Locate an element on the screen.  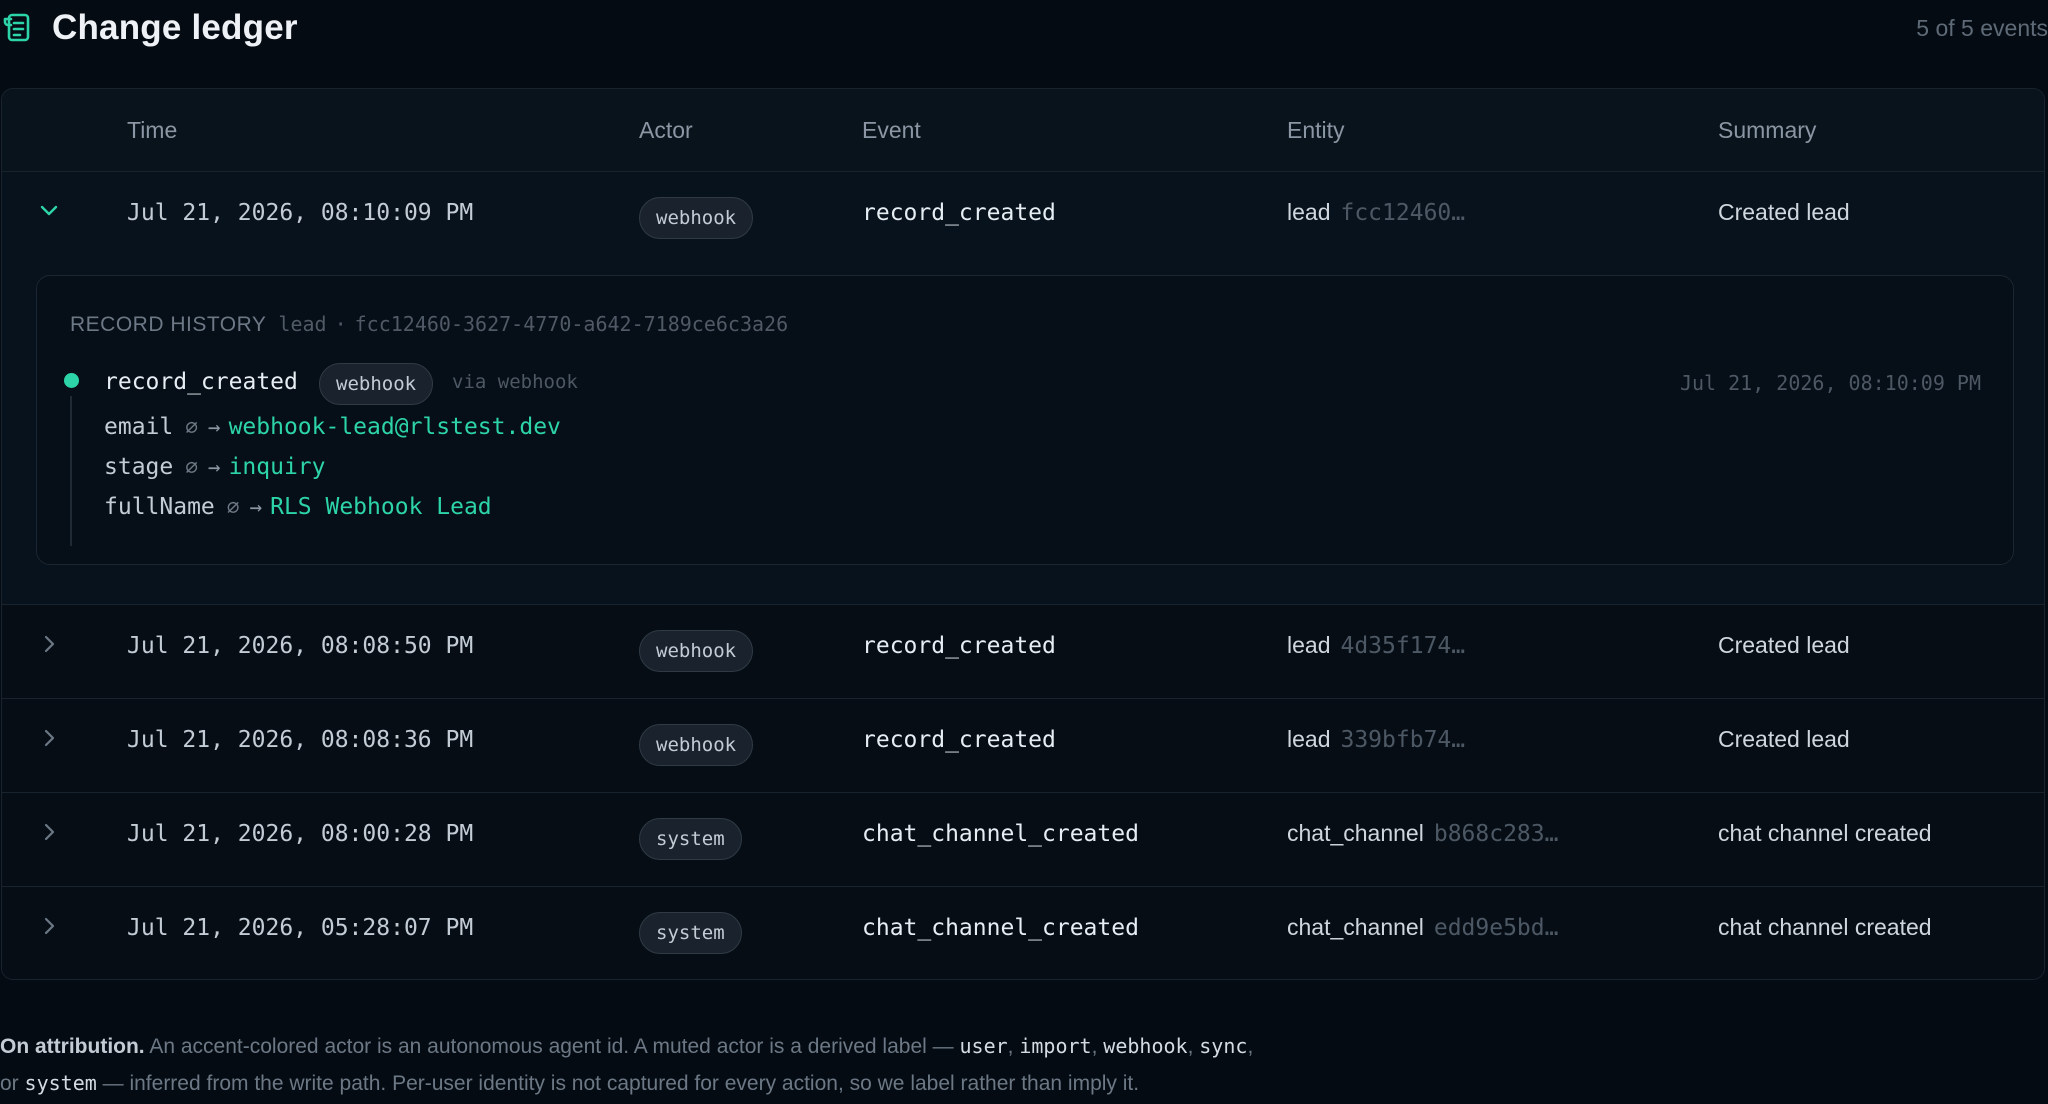
row-time: Jul 21, 2026, 08:10:09 PM is located at coordinates (300, 213).